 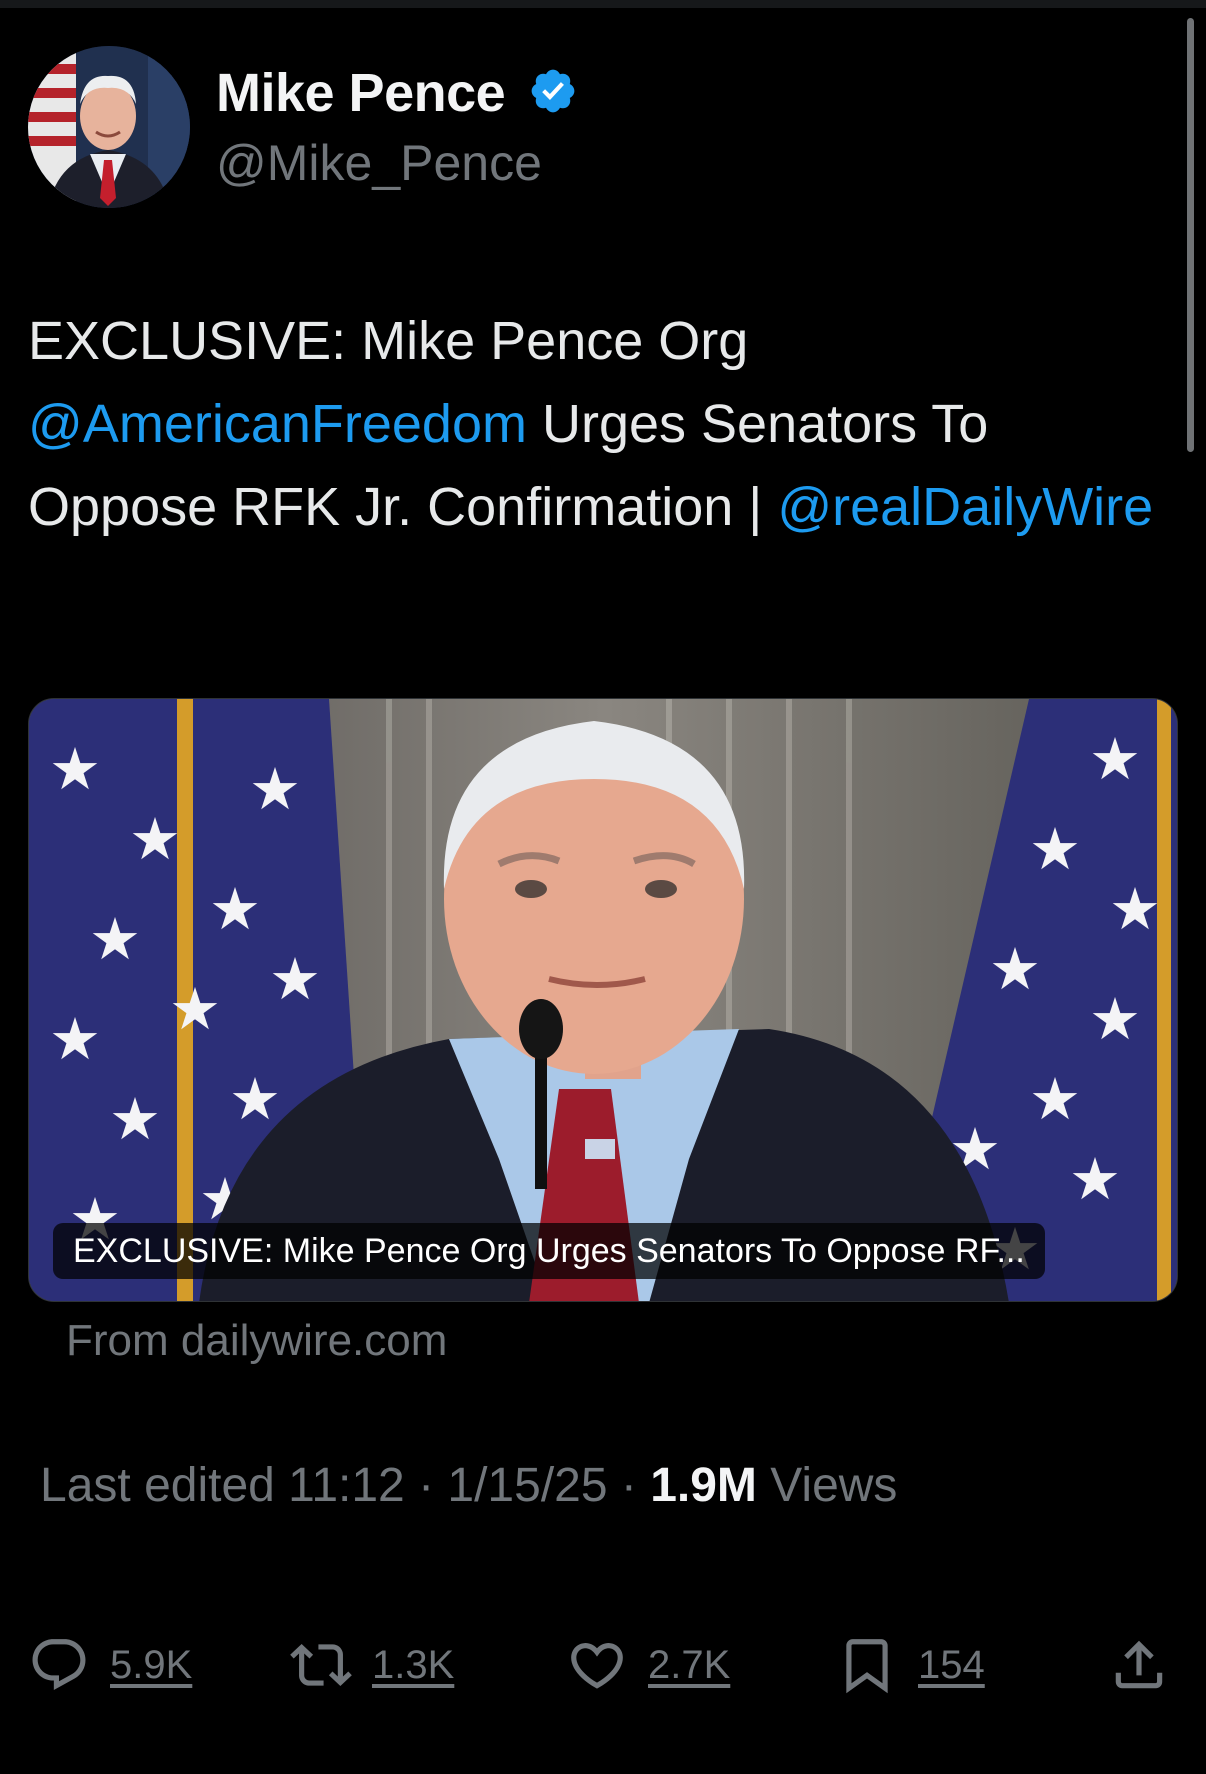 I want to click on bookmark-count: 154, so click(x=951, y=1665).